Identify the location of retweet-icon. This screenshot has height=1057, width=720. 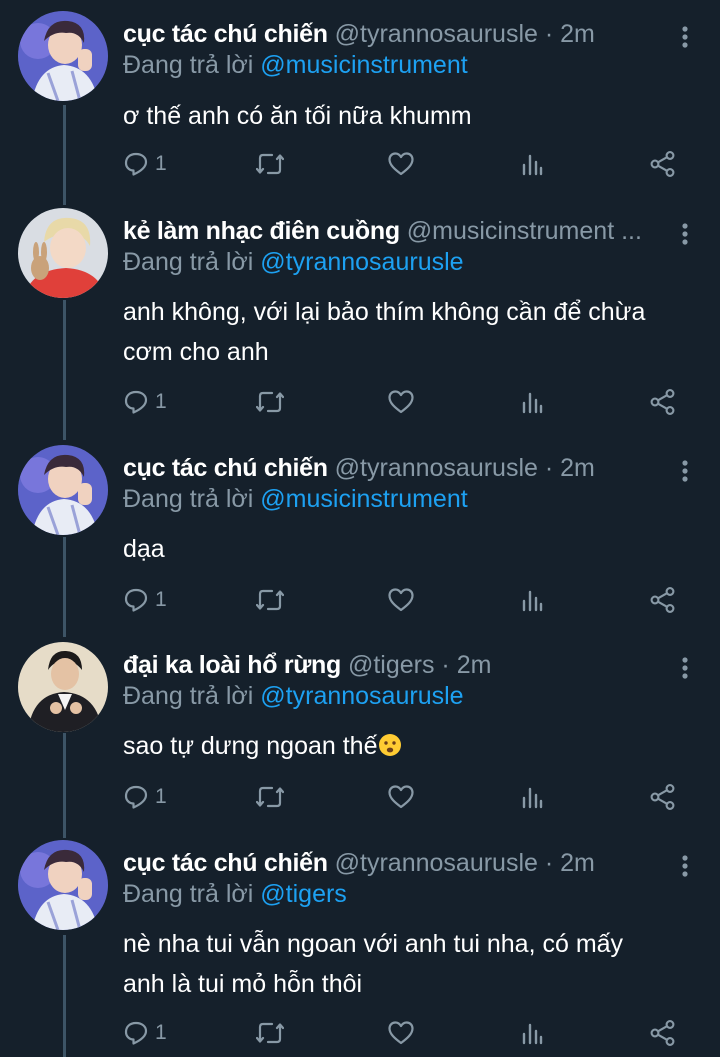
(270, 1033).